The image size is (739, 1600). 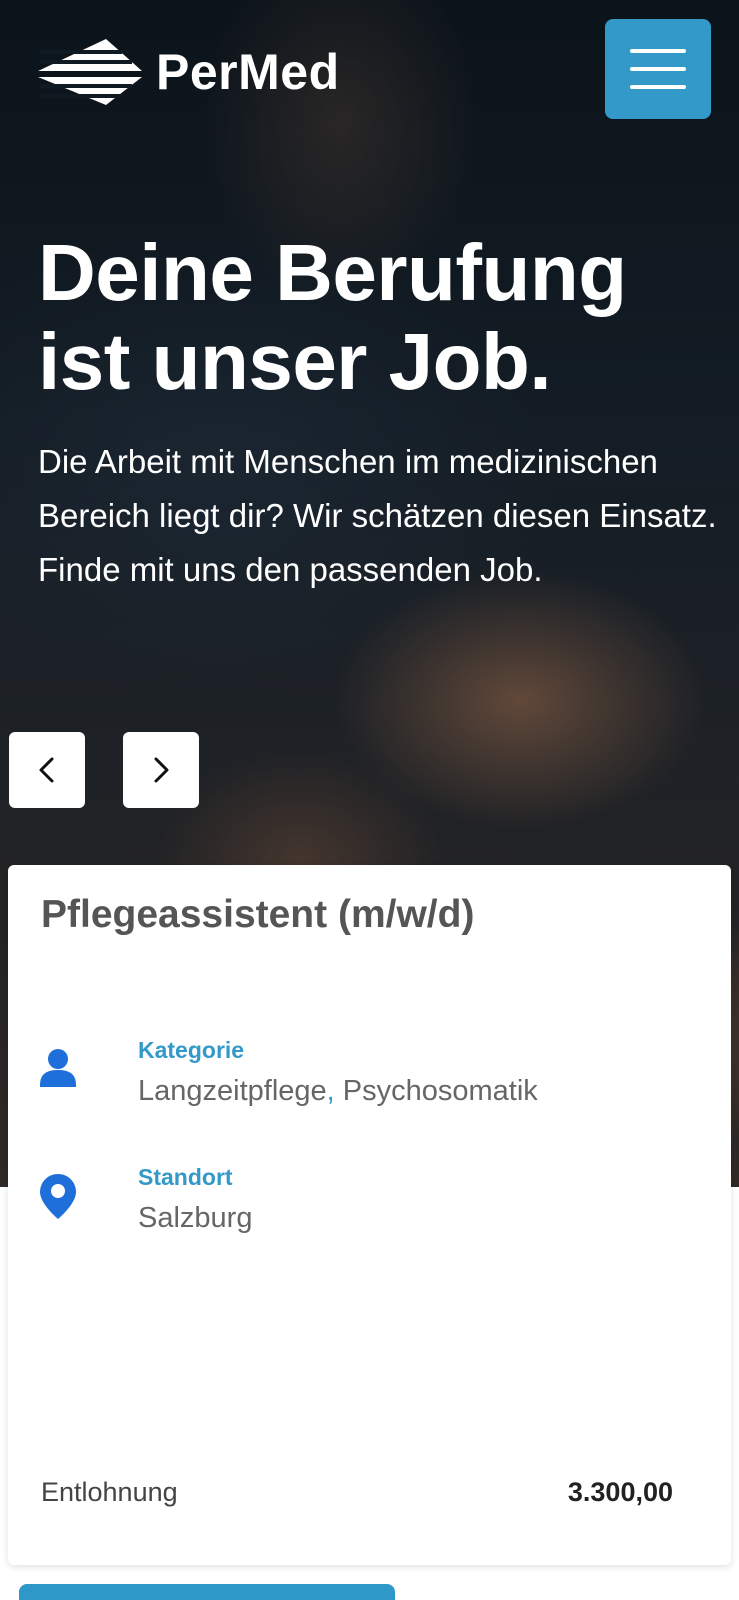 I want to click on hero-headline: Deine Berufung ist unser Job., so click(x=378, y=317).